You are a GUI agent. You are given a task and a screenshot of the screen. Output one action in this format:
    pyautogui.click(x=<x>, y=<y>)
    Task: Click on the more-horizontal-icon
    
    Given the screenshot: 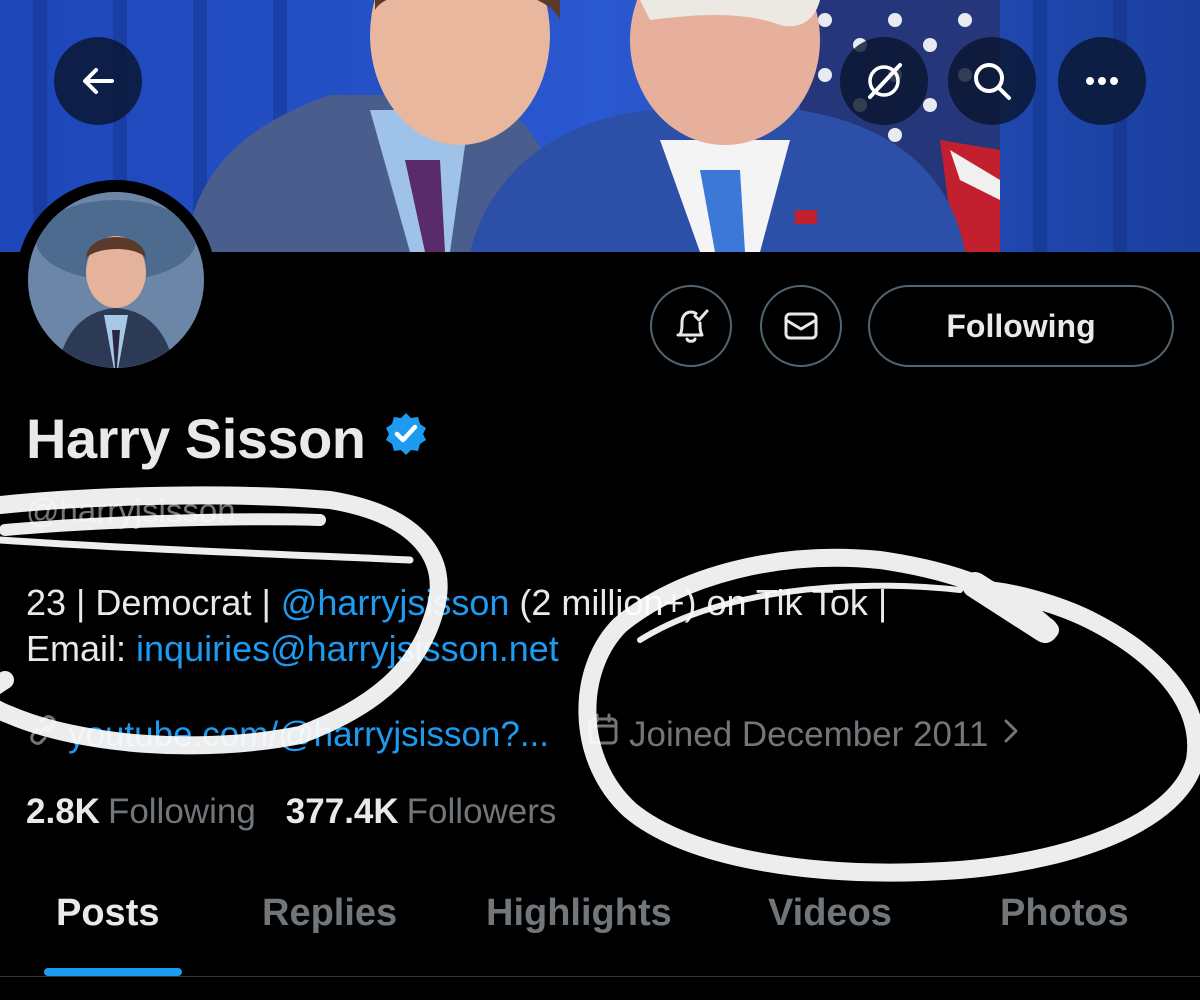 What is the action you would take?
    pyautogui.click(x=1102, y=81)
    